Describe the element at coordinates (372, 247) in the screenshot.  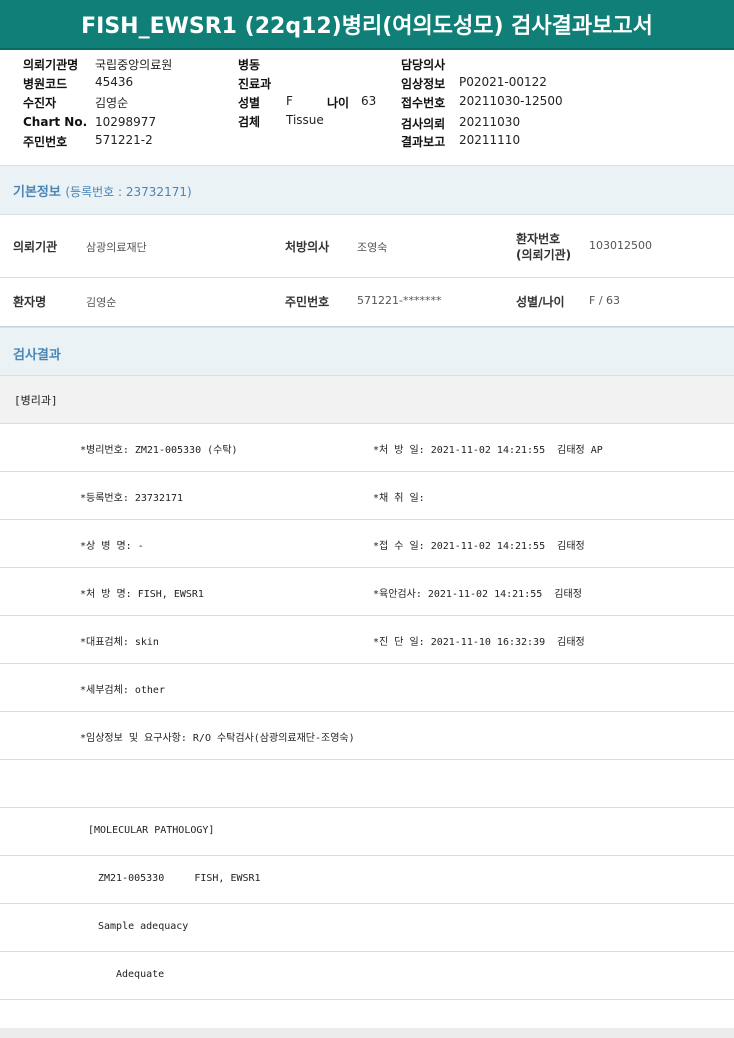
I see `info-value: 조영숙` at that location.